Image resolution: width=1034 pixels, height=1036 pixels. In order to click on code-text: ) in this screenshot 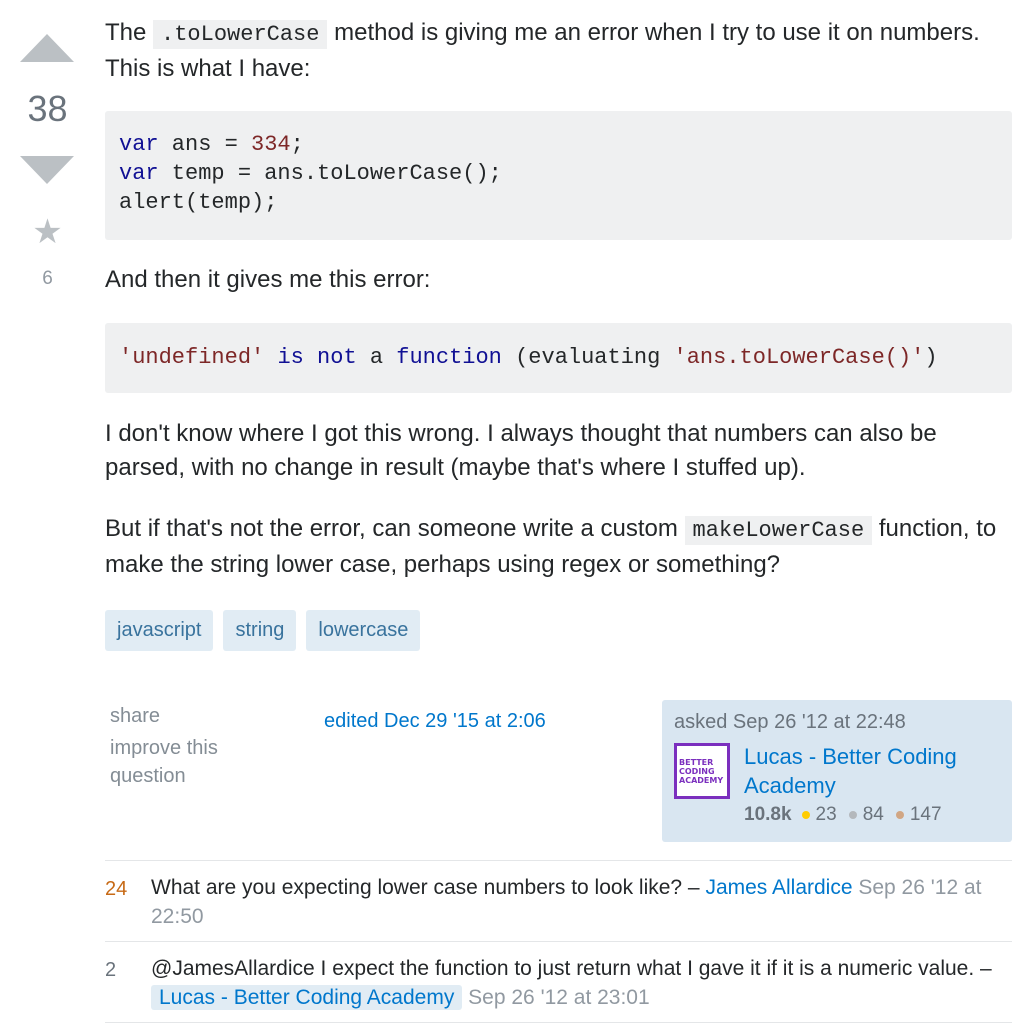, I will do `click(931, 357)`.